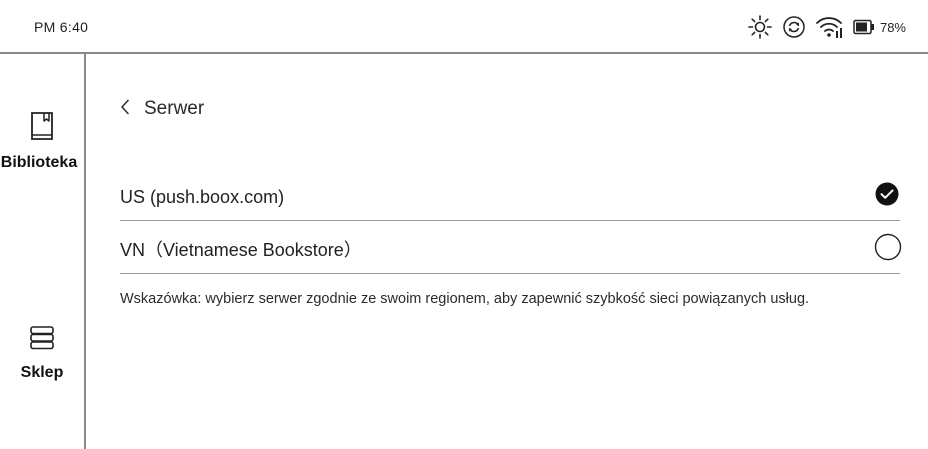 Image resolution: width=928 pixels, height=449 pixels. What do you see at coordinates (892, 27) in the screenshot?
I see `battery-percent: 78%` at bounding box center [892, 27].